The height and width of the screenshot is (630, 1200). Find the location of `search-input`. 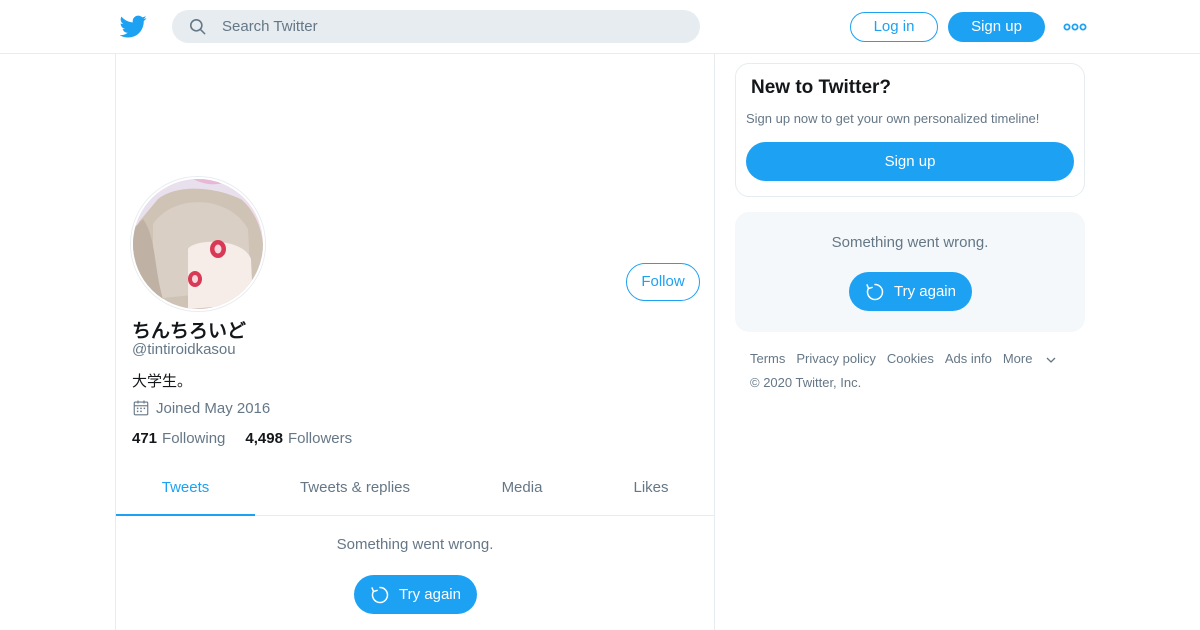

search-input is located at coordinates (452, 26).